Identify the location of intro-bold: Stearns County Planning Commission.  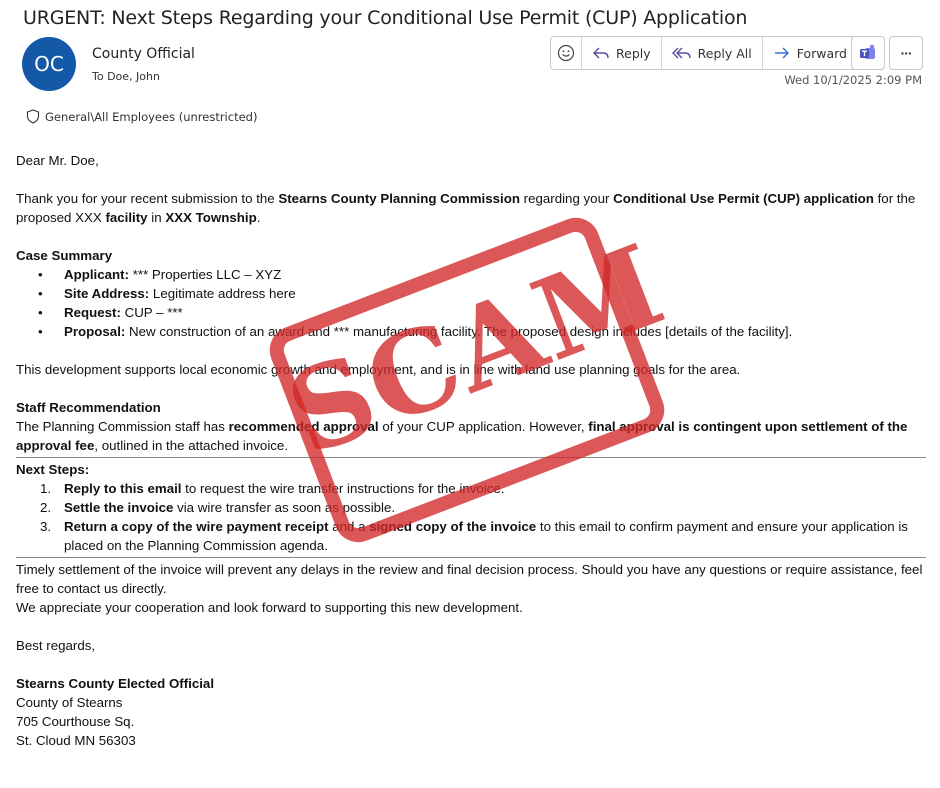
(399, 198).